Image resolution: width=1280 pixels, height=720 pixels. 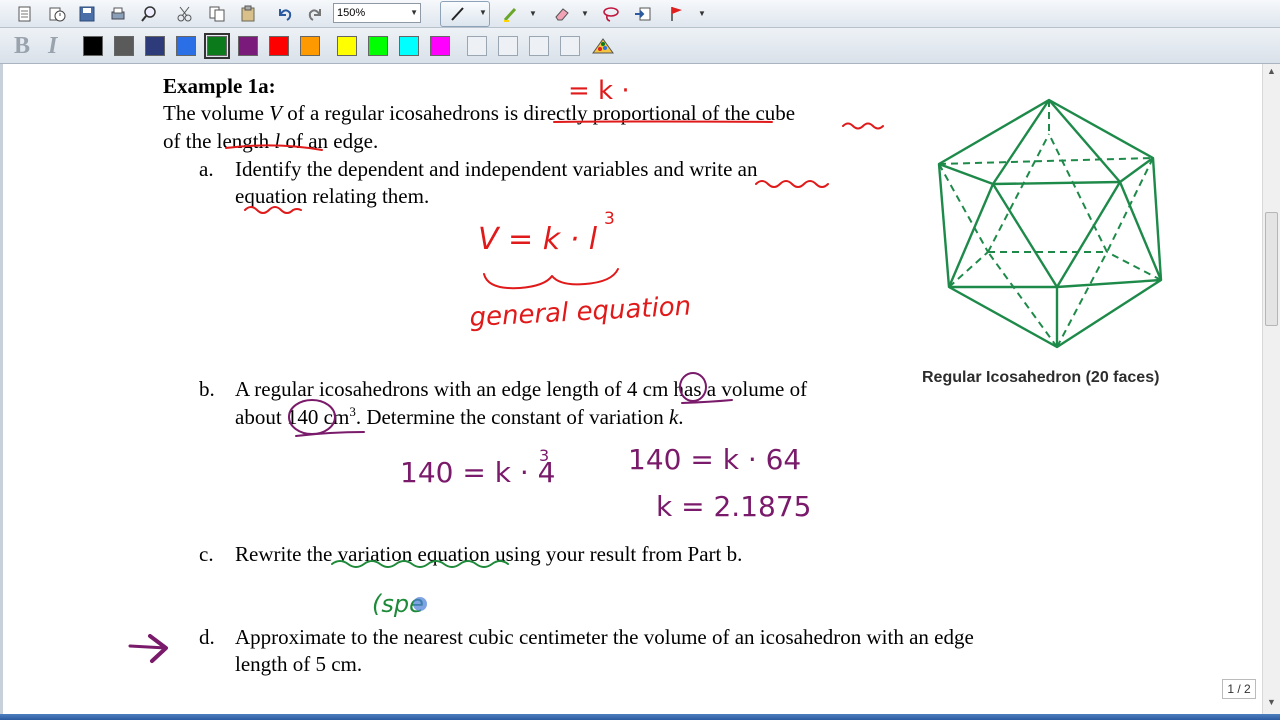 I want to click on part-d-label: d., so click(x=207, y=637).